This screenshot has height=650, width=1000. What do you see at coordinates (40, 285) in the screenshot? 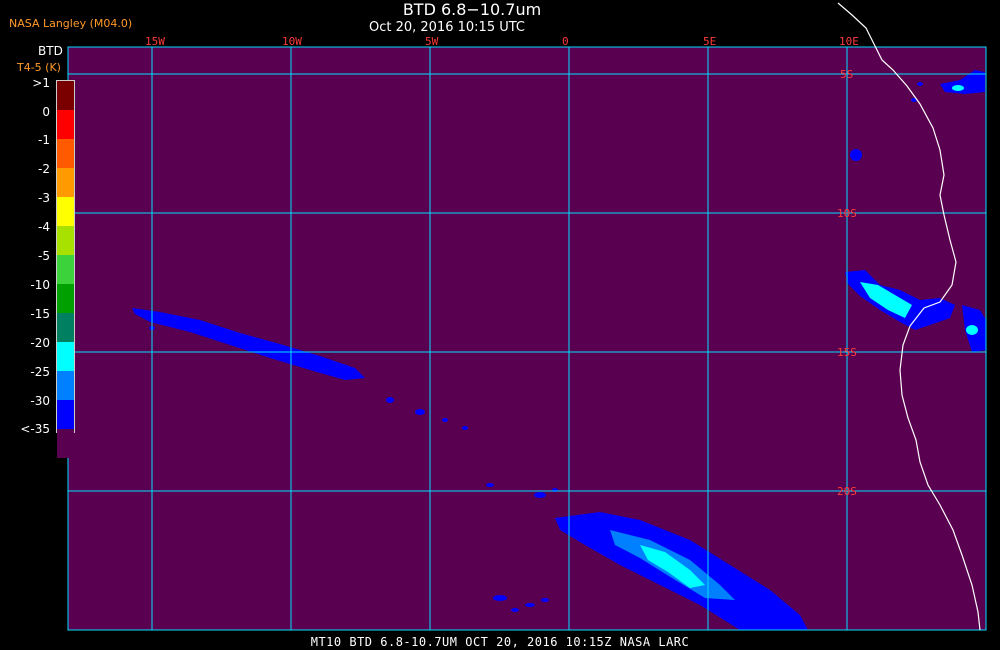
I see `legend-tick: -10` at bounding box center [40, 285].